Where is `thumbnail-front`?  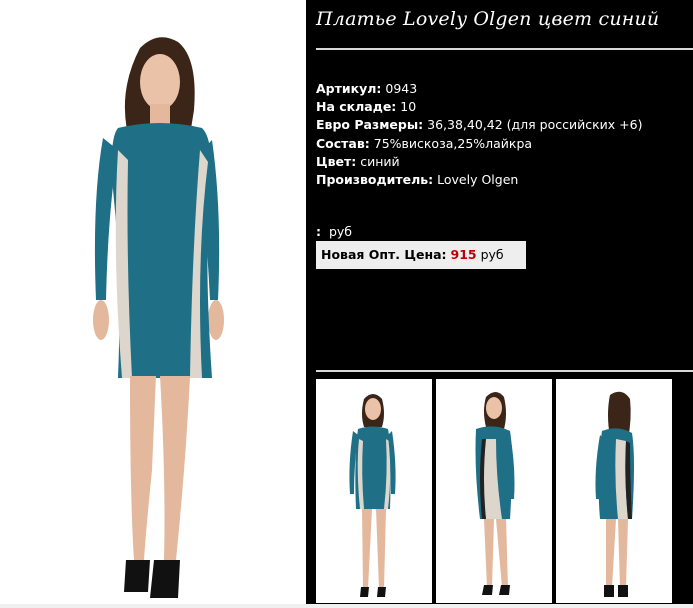
thumbnail-front is located at coordinates (374, 491).